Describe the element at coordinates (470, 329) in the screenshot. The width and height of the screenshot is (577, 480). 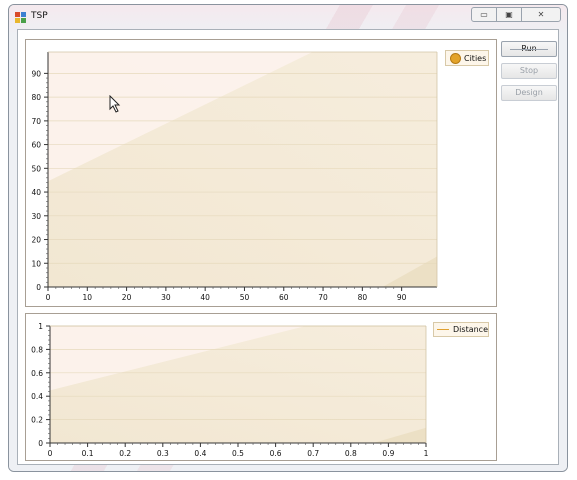
I see `distance-legend-label: Distance` at that location.